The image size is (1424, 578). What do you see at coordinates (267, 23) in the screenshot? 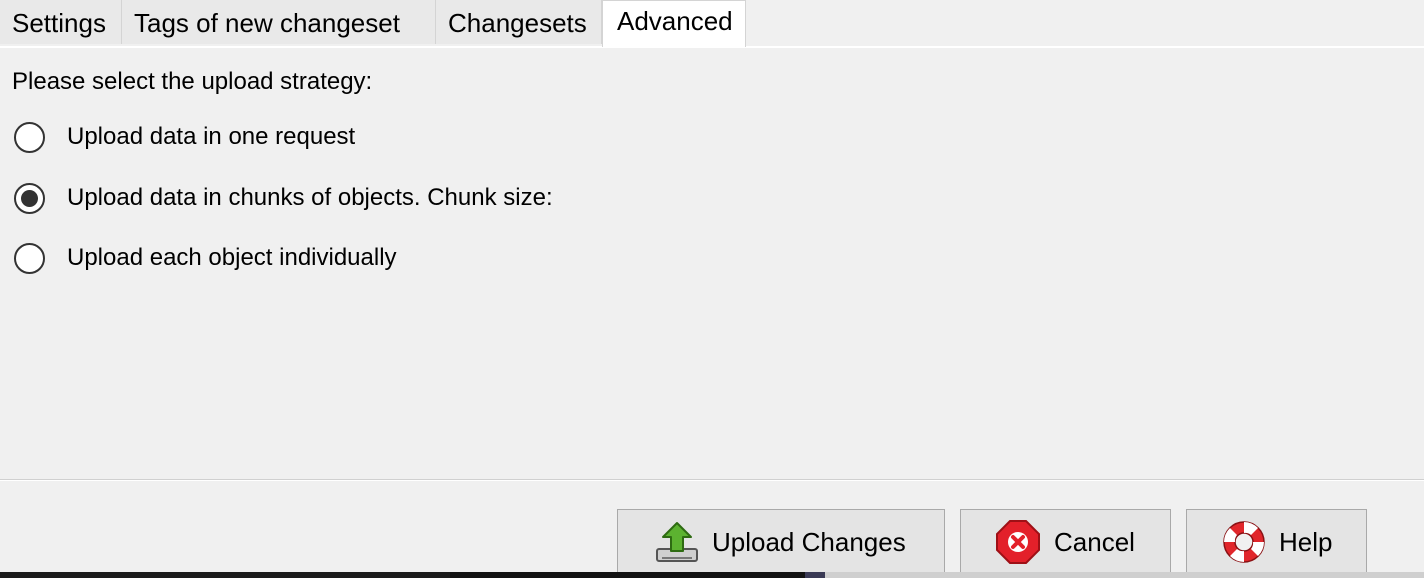
I see `tab-tags-label: Tags of new changeset` at bounding box center [267, 23].